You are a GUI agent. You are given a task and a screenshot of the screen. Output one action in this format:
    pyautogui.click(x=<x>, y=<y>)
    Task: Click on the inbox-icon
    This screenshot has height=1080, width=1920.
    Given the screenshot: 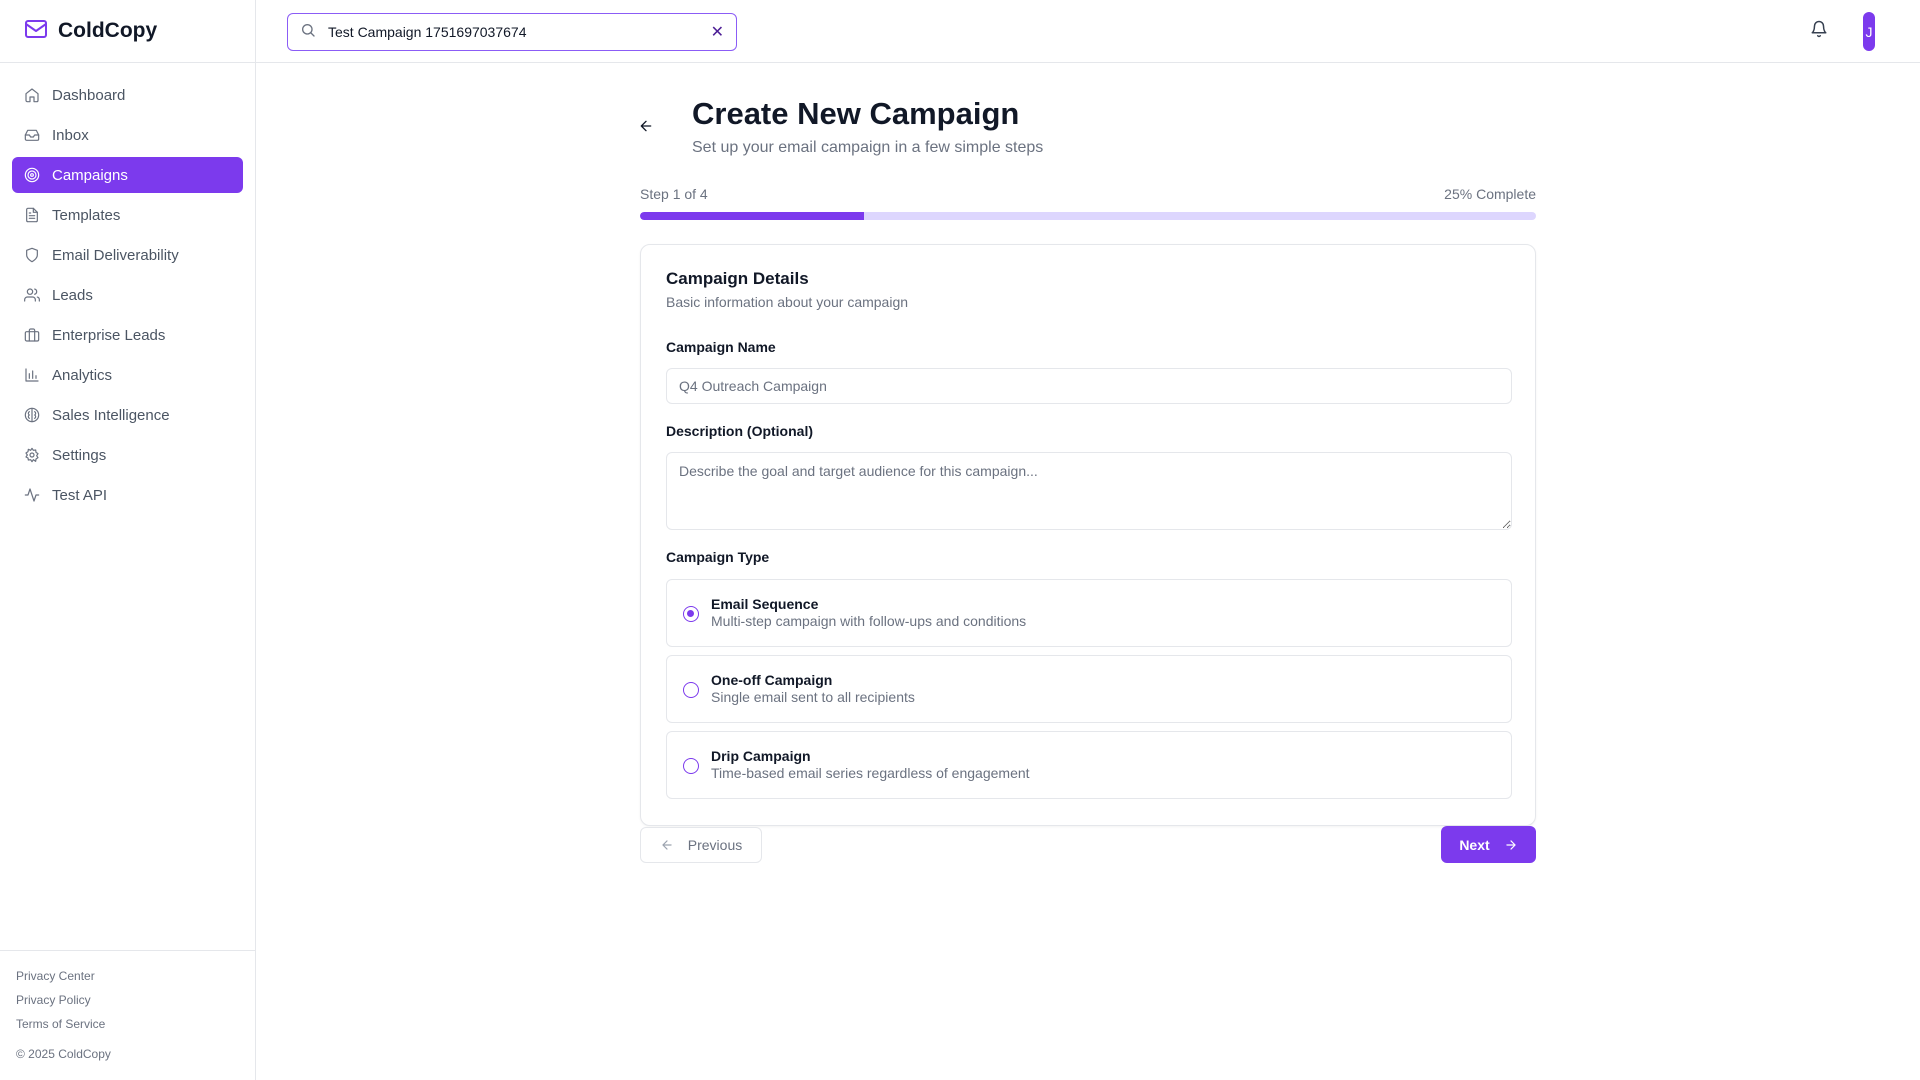 What is the action you would take?
    pyautogui.click(x=32, y=135)
    